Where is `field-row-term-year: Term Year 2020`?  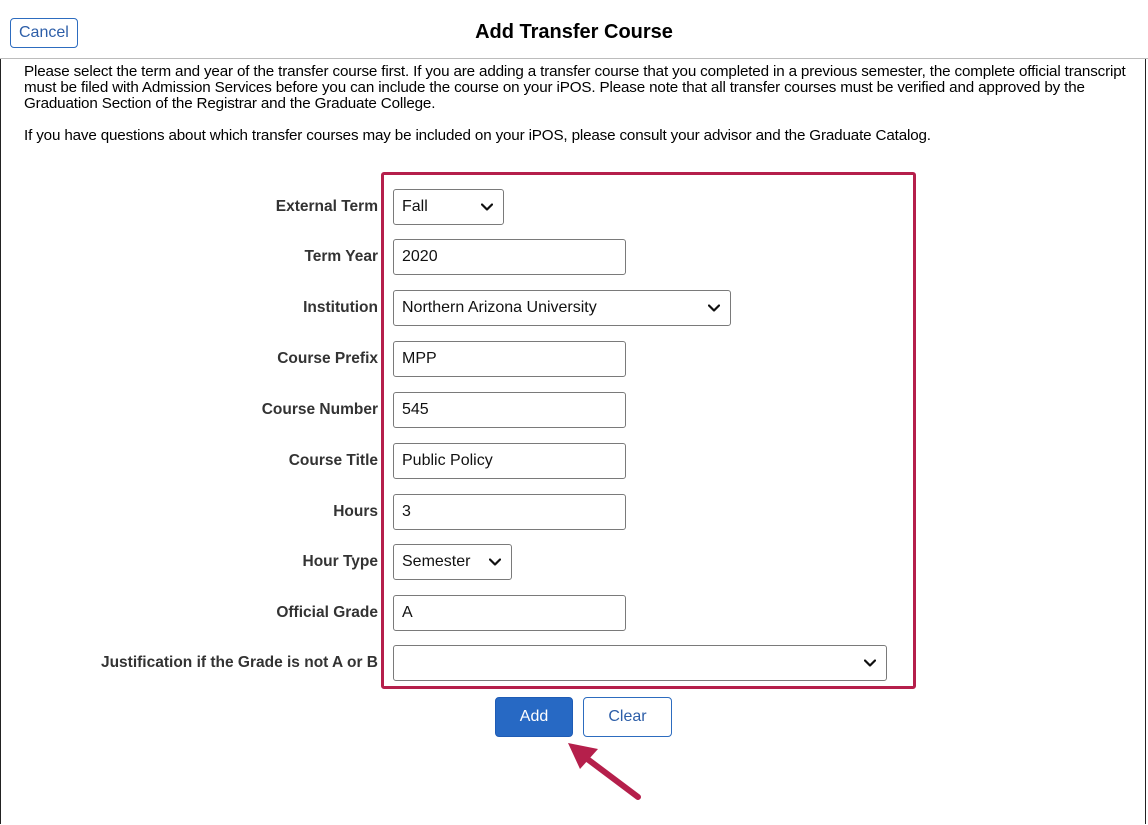 field-row-term-year: Term Year 2020 is located at coordinates (574, 257).